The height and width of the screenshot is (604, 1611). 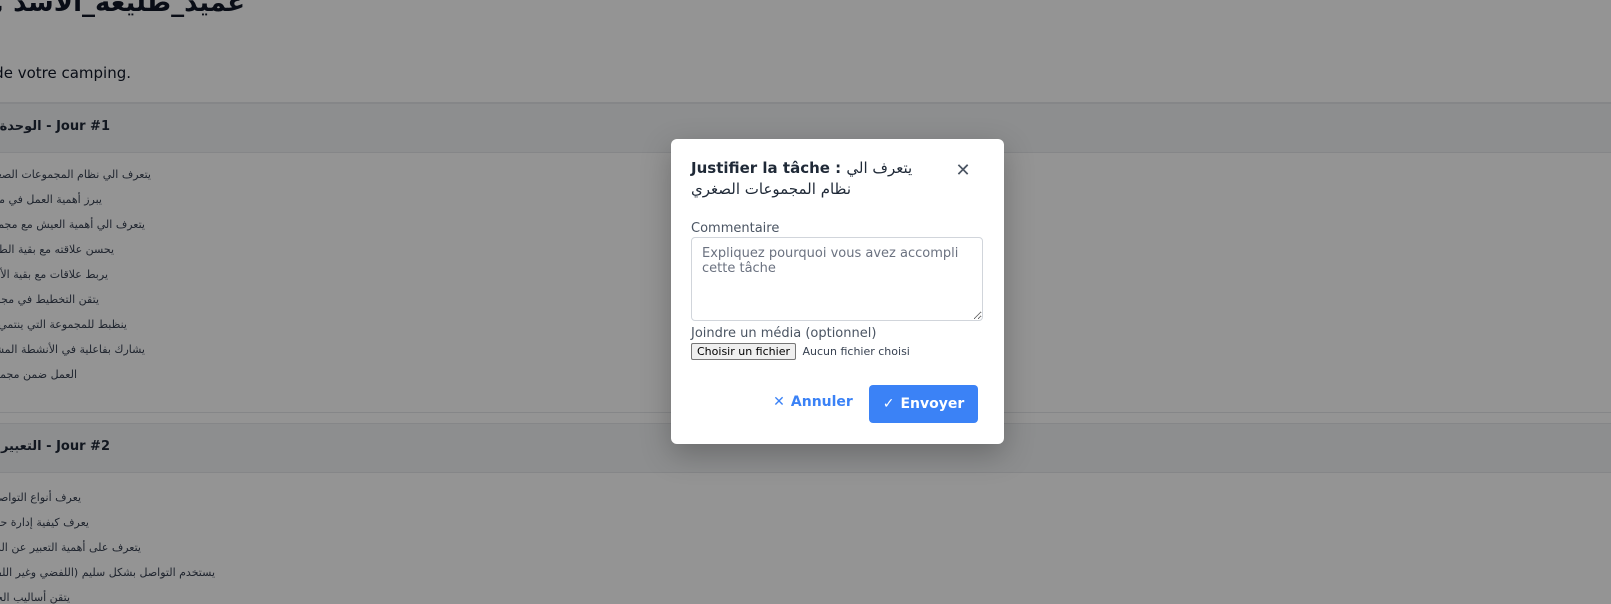 I want to click on choose-file-button: Choisir un fichier, so click(x=743, y=351).